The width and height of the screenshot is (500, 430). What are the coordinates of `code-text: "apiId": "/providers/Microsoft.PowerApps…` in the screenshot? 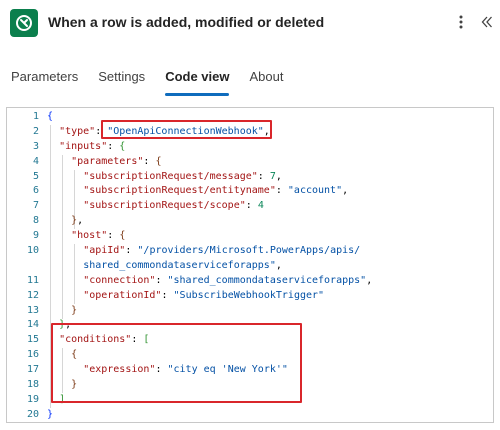 It's located at (222, 251).